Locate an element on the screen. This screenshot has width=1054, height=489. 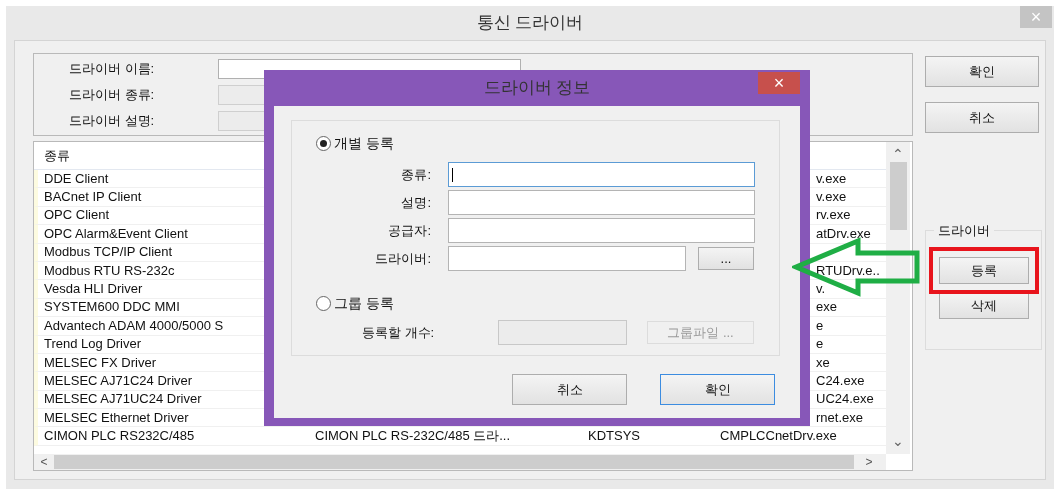
table-cell: Advantech ADAM 4000/5000 S is located at coordinates (134, 325).